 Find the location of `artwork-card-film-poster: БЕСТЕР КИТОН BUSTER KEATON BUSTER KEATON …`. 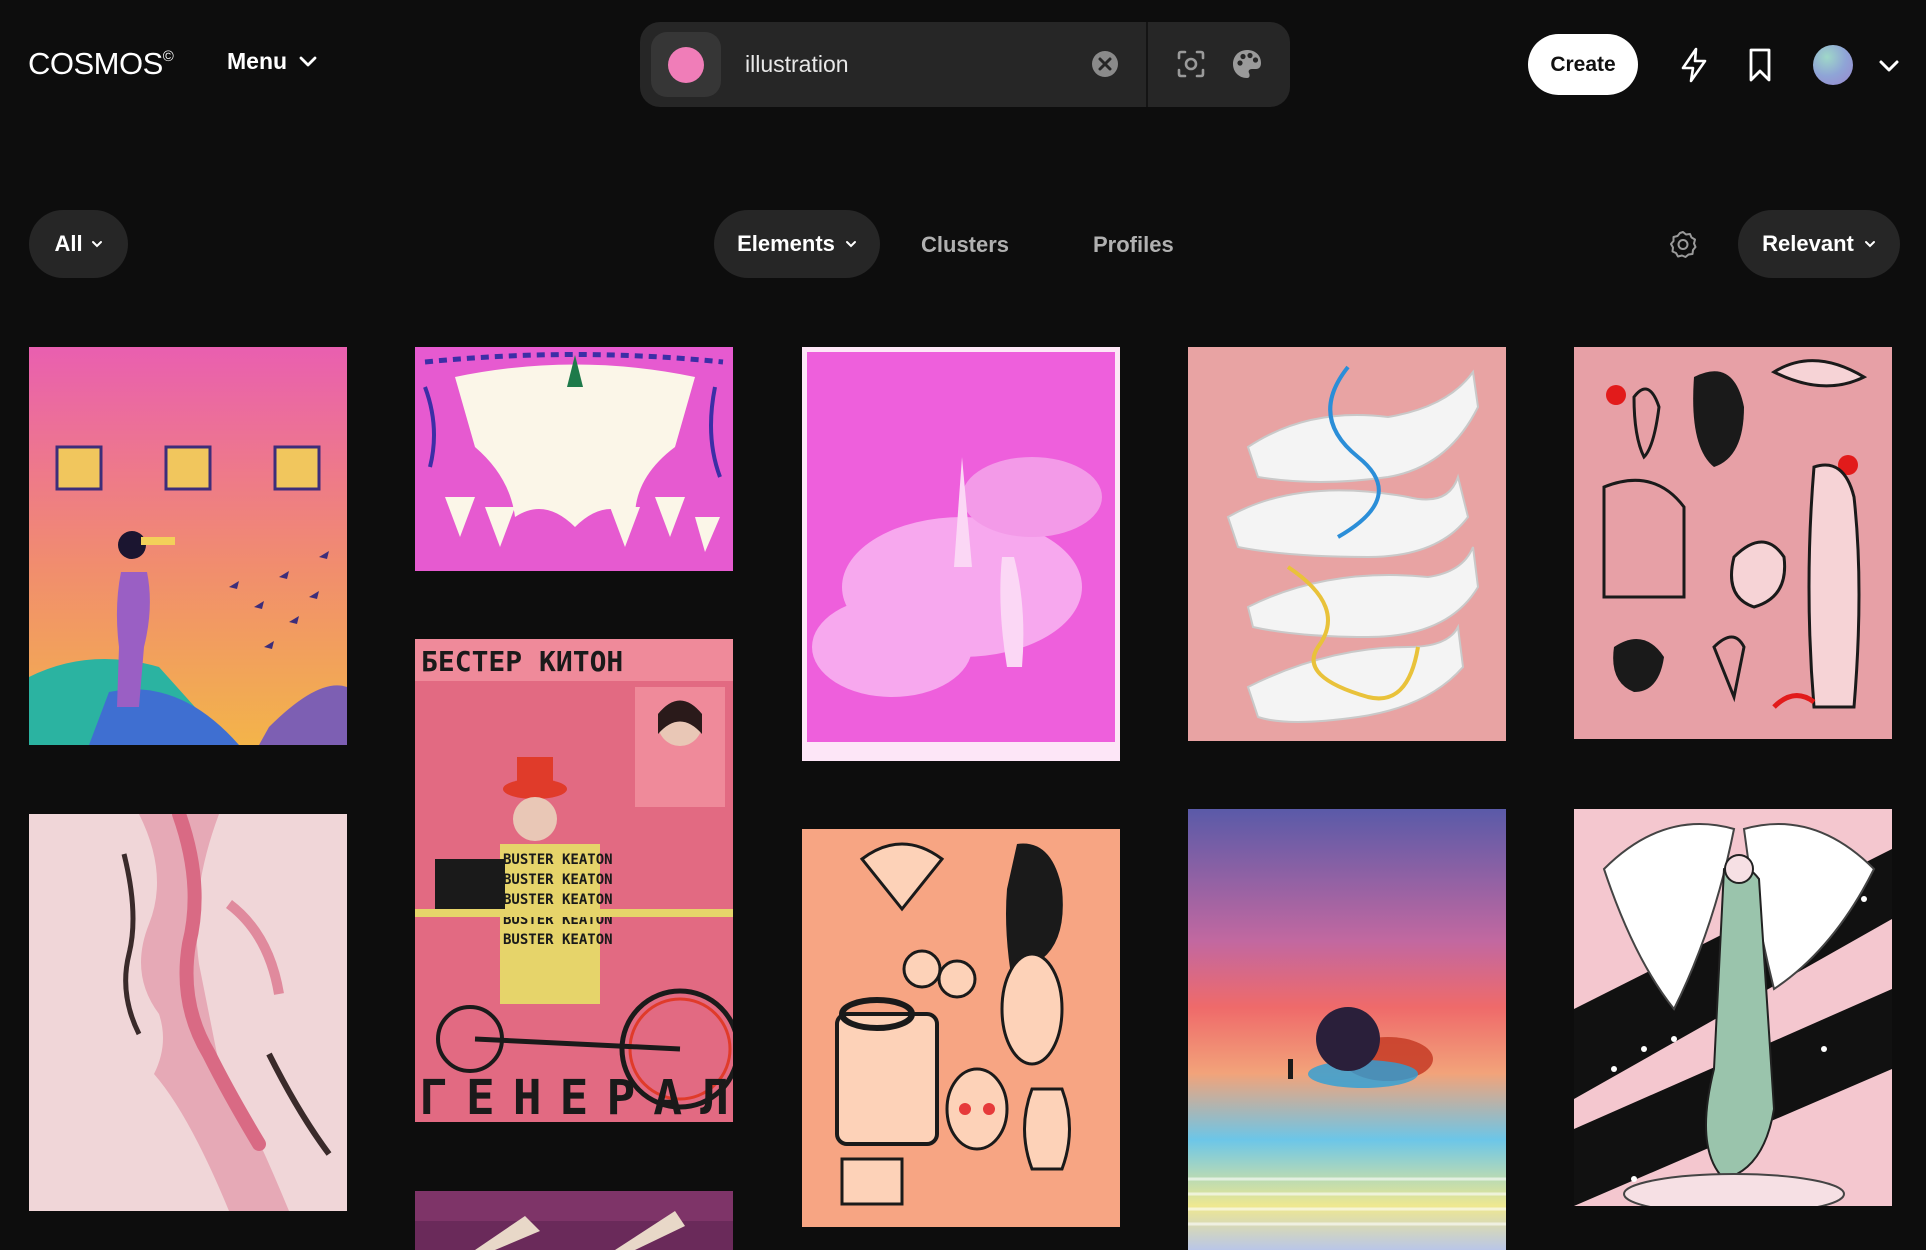

artwork-card-film-poster: БЕСТЕР КИТОН BUSTER KEATON BUSTER KEATON … is located at coordinates (574, 880).